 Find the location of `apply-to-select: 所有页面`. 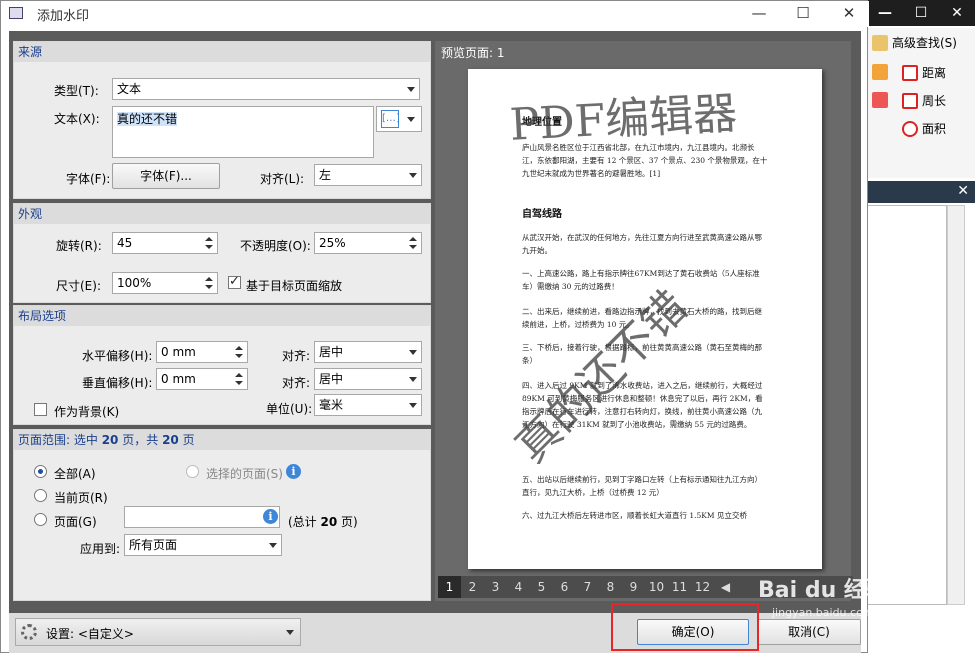

apply-to-select: 所有页面 is located at coordinates (203, 545).